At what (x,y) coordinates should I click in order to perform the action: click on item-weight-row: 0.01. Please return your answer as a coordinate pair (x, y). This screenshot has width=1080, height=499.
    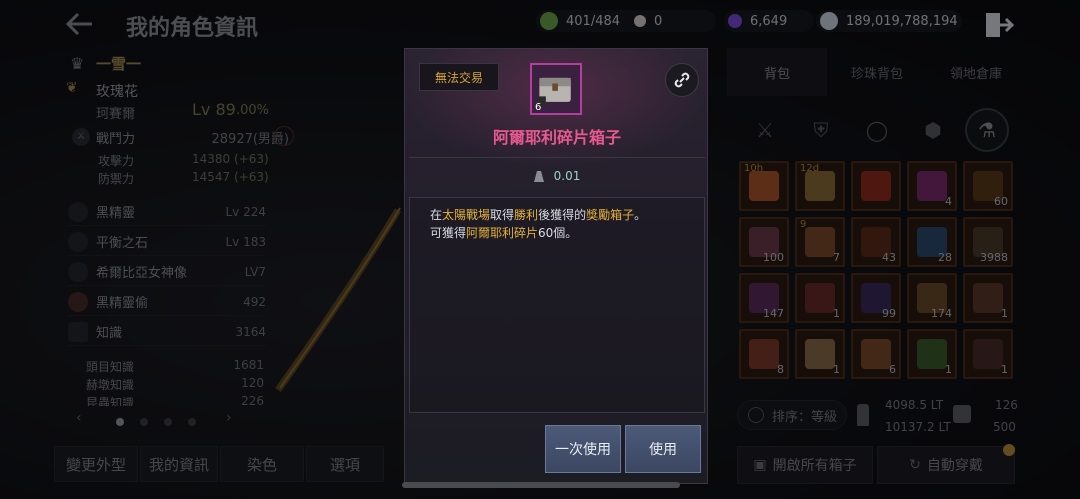
    Looking at the image, I should click on (557, 176).